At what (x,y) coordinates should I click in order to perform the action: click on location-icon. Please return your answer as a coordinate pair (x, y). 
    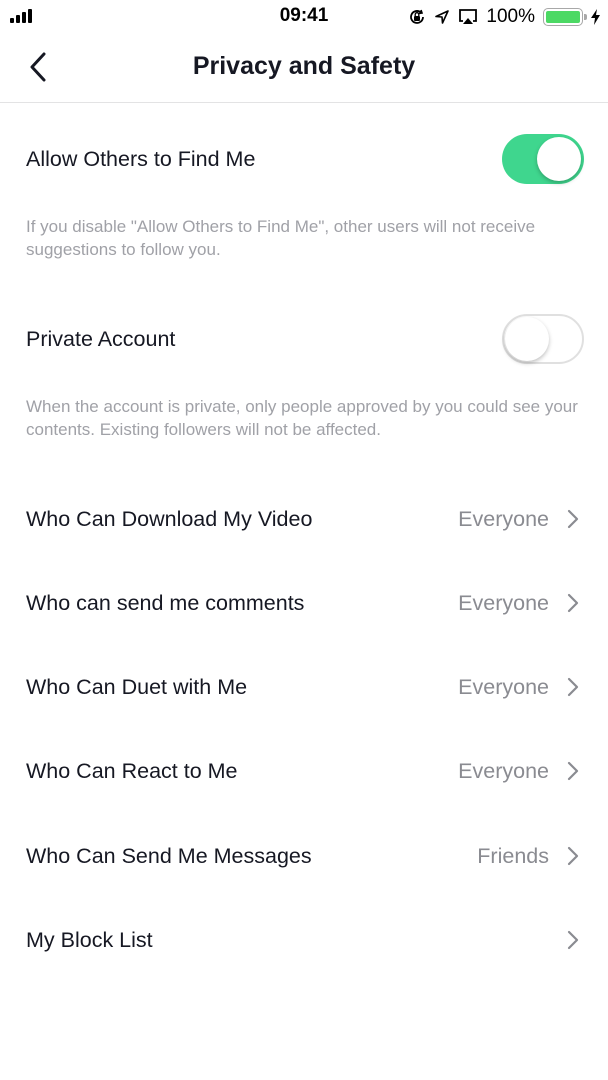
    Looking at the image, I should click on (442, 17).